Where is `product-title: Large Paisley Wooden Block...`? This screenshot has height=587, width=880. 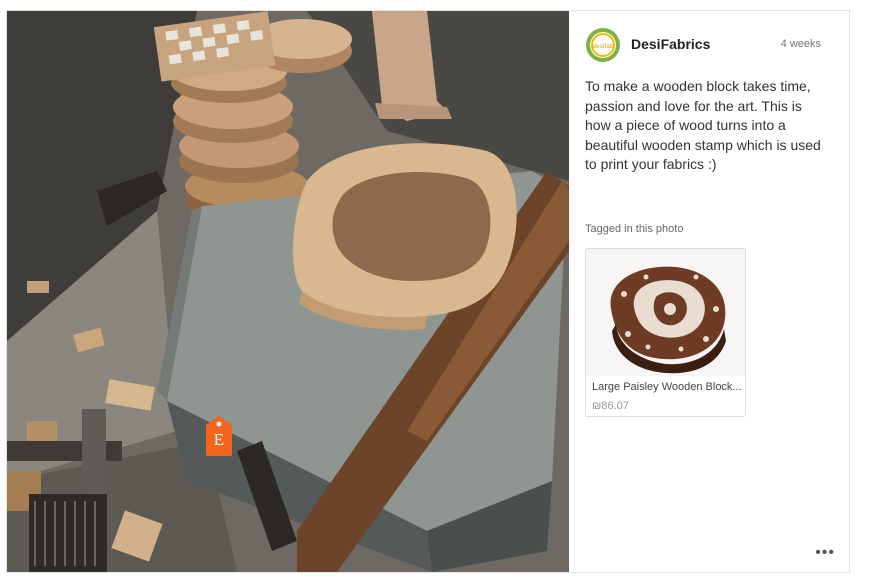
product-title: Large Paisley Wooden Block... is located at coordinates (667, 387).